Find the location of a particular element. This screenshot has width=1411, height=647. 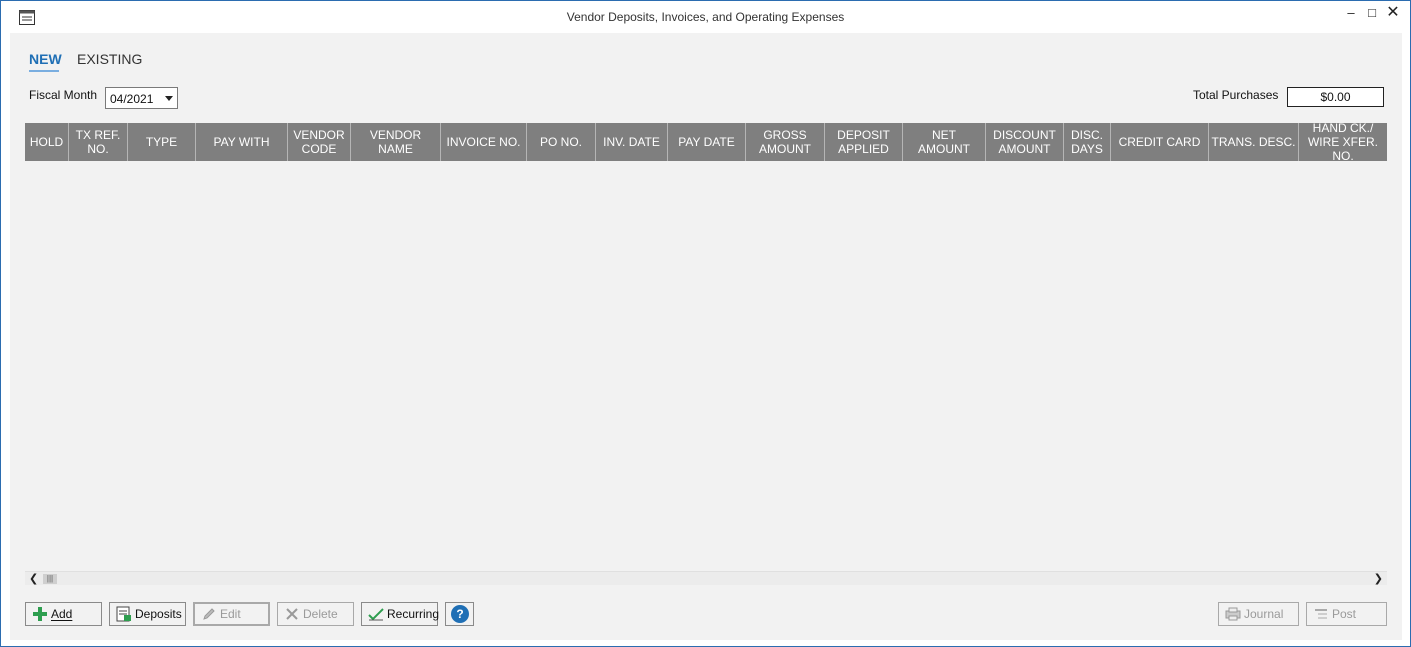

close-button: ✕ is located at coordinates (1393, 14).